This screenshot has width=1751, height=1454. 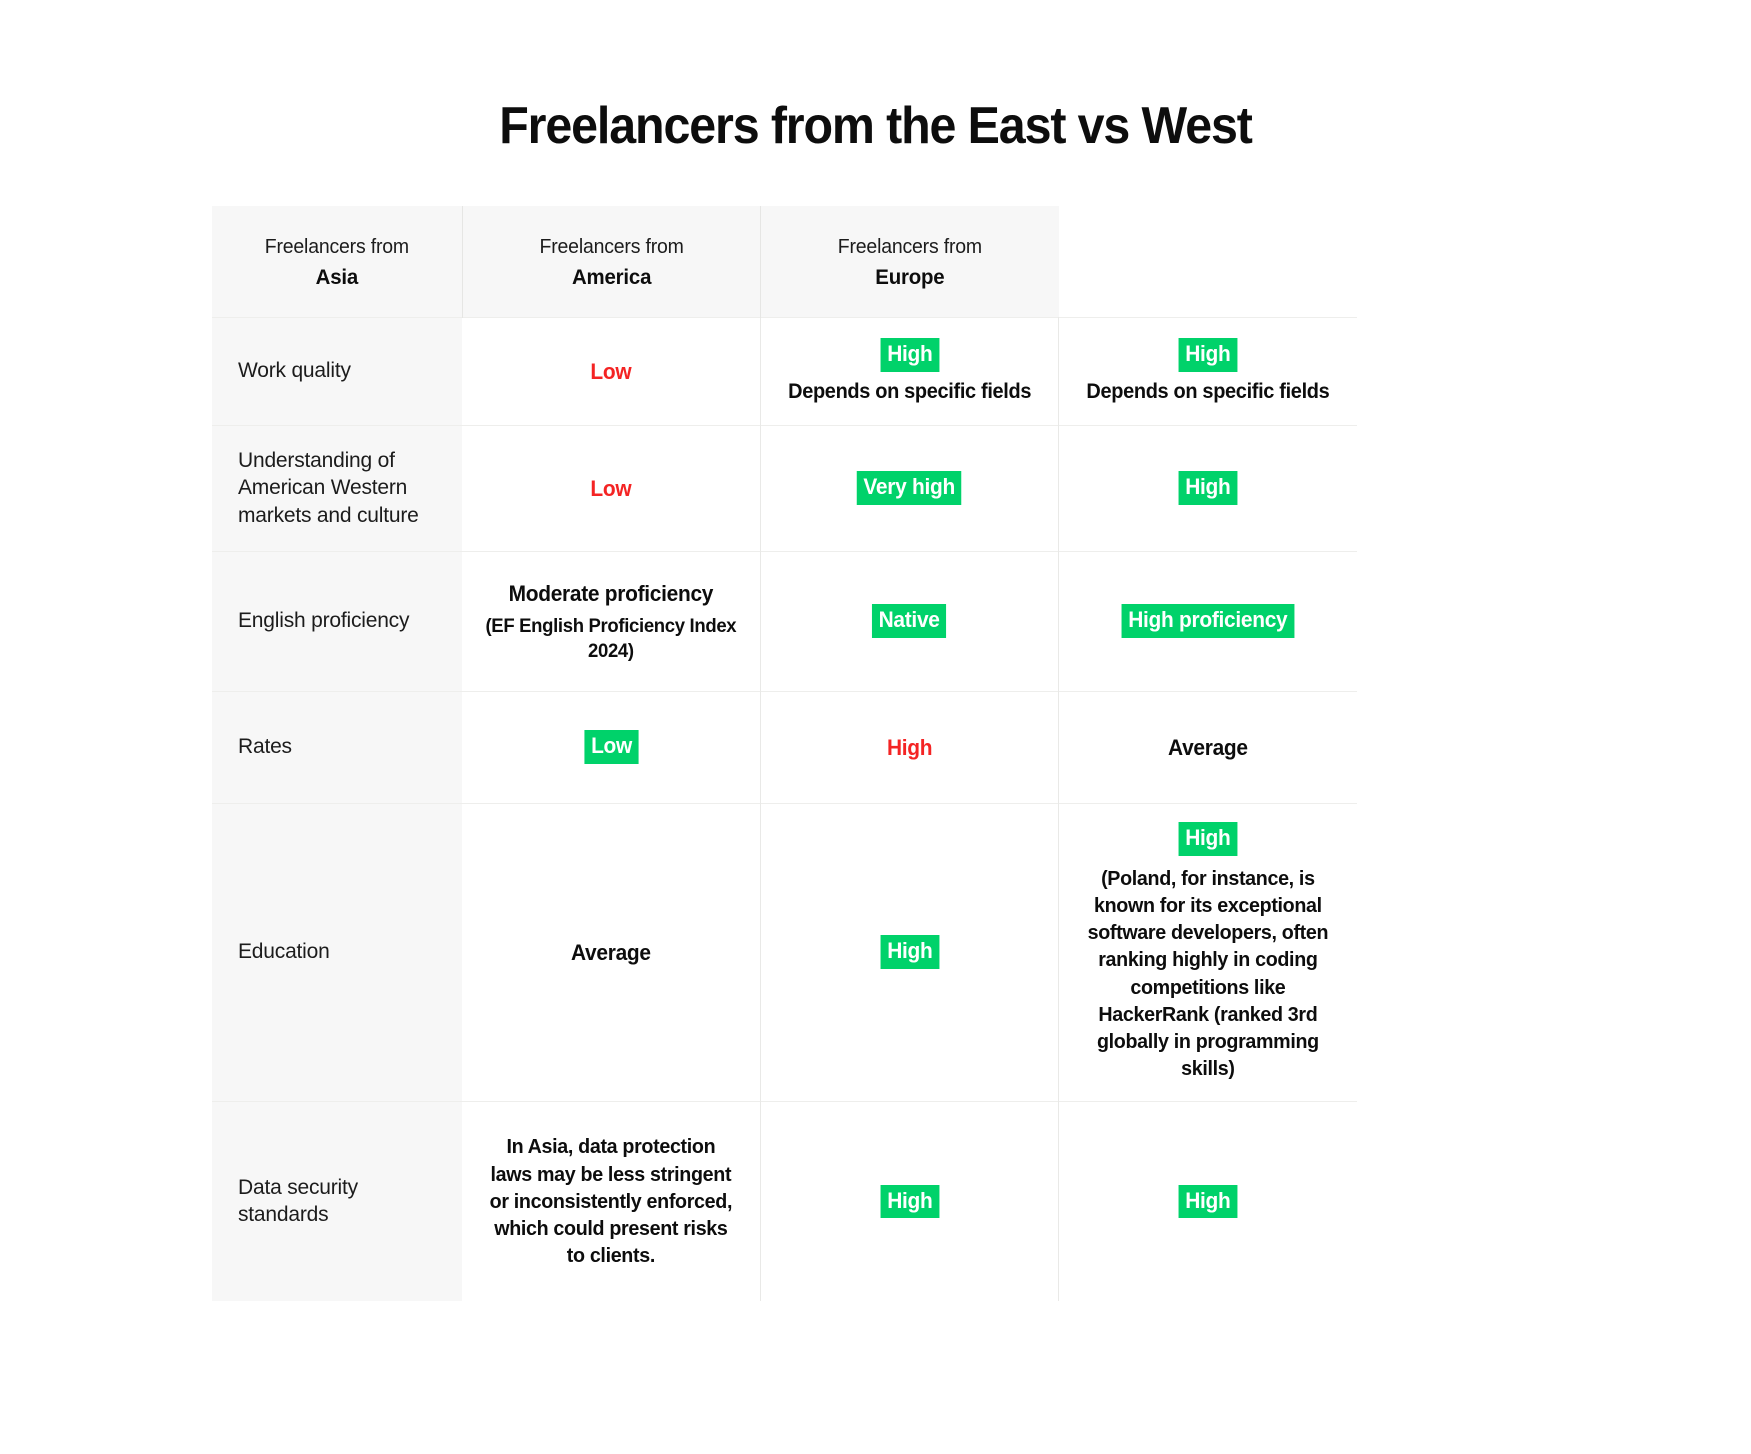 I want to click on header-cell-america: Freelancers from America, so click(x=611, y=262).